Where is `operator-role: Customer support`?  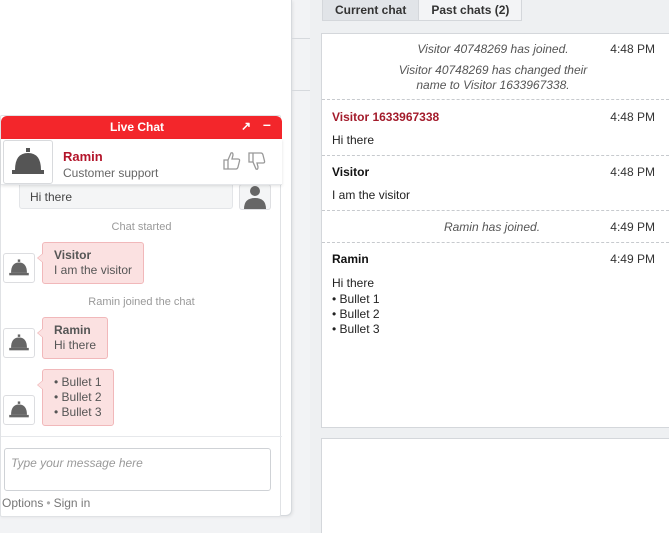 operator-role: Customer support is located at coordinates (111, 173).